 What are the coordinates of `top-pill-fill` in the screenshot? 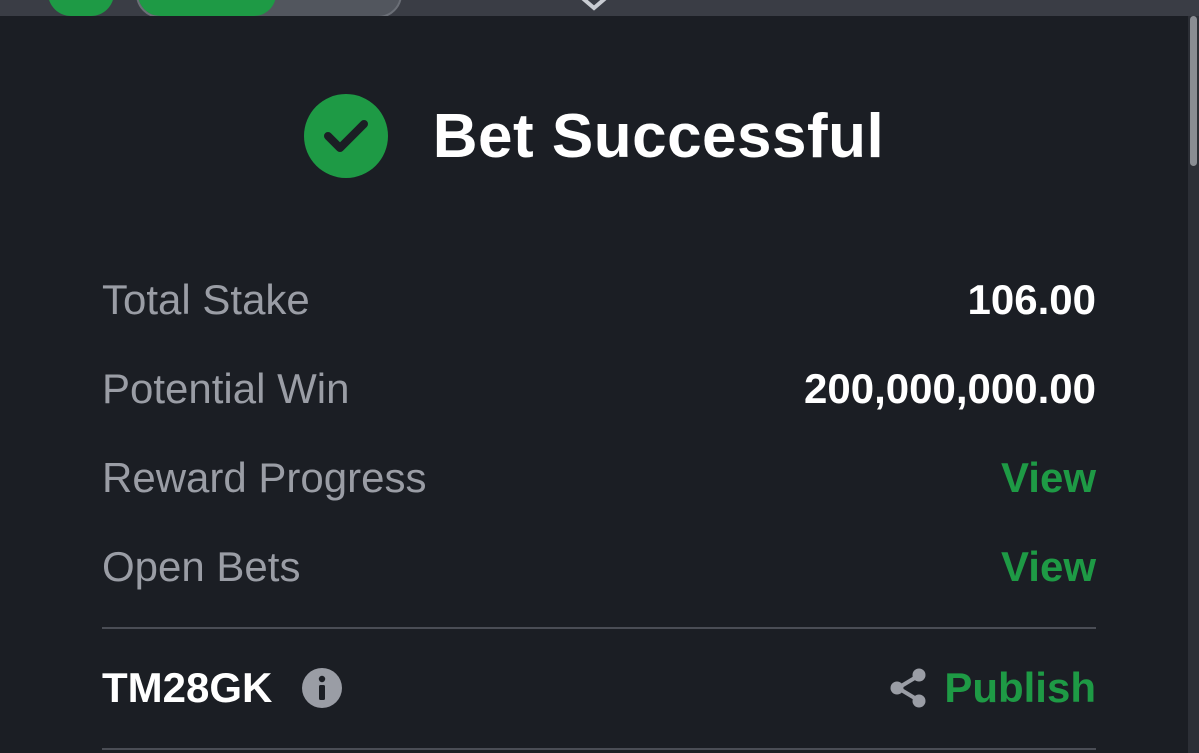 It's located at (207, 8).